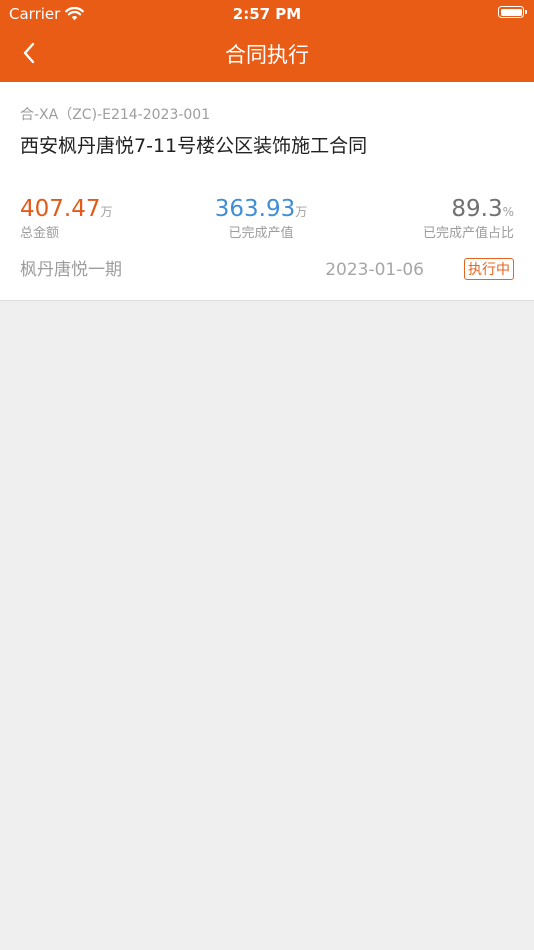 The image size is (534, 950). I want to click on completion-ratio-unit: %, so click(508, 212).